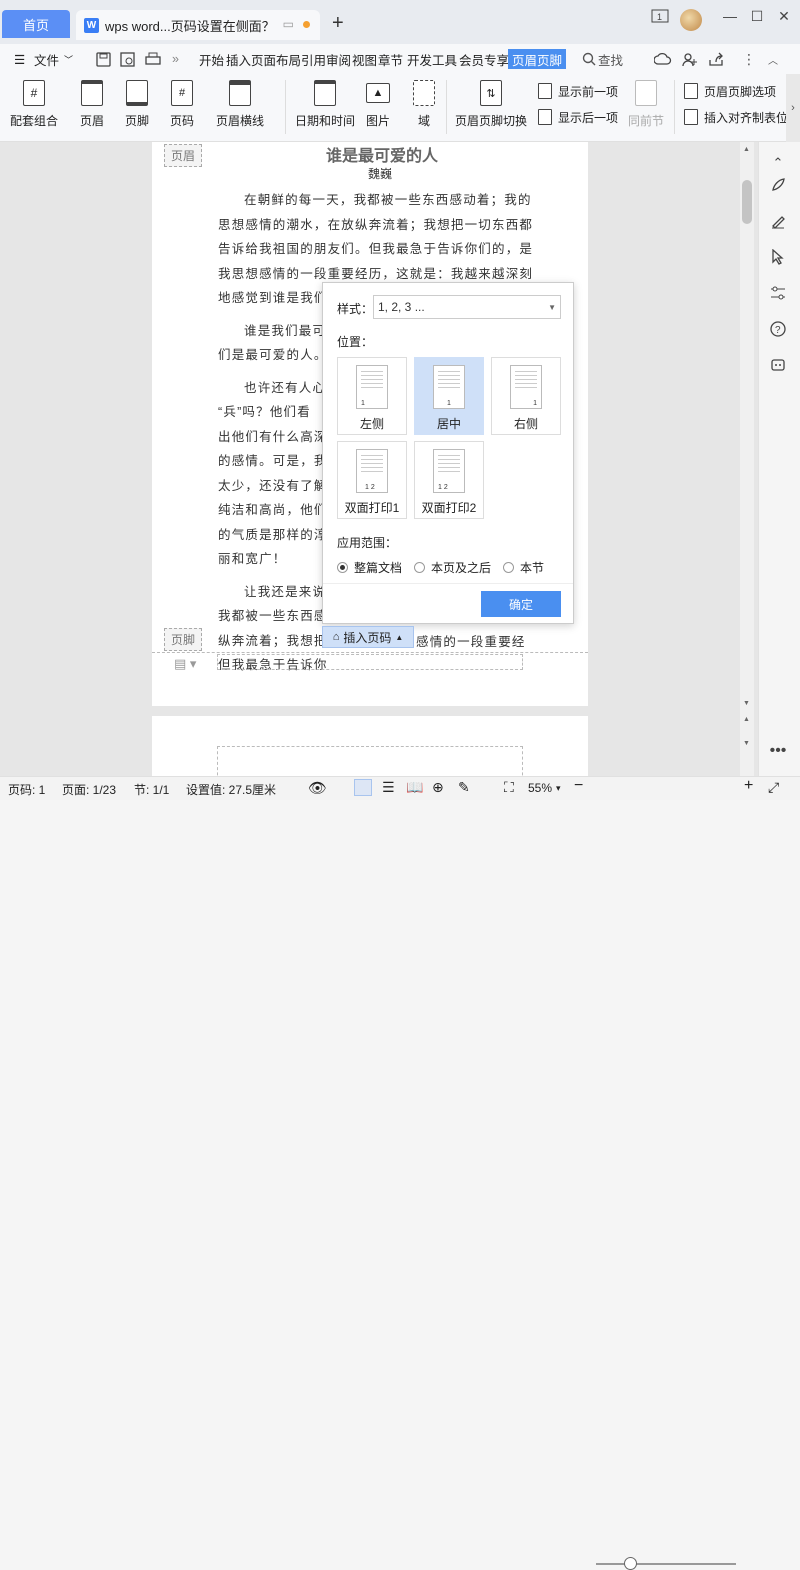 The image size is (800, 1570). What do you see at coordinates (153, 59) in the screenshot?
I see `print-icon` at bounding box center [153, 59].